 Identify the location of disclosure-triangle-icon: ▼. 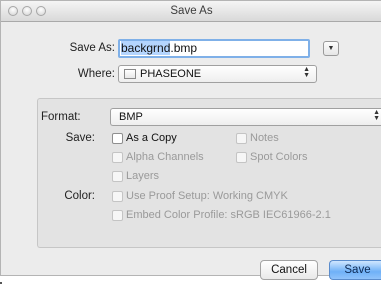
(331, 48).